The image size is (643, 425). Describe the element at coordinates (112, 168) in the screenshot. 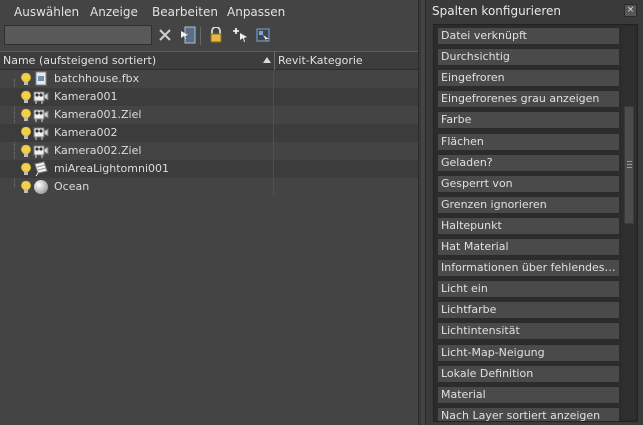

I see `tree-row-label: miAreaLightomni001` at that location.